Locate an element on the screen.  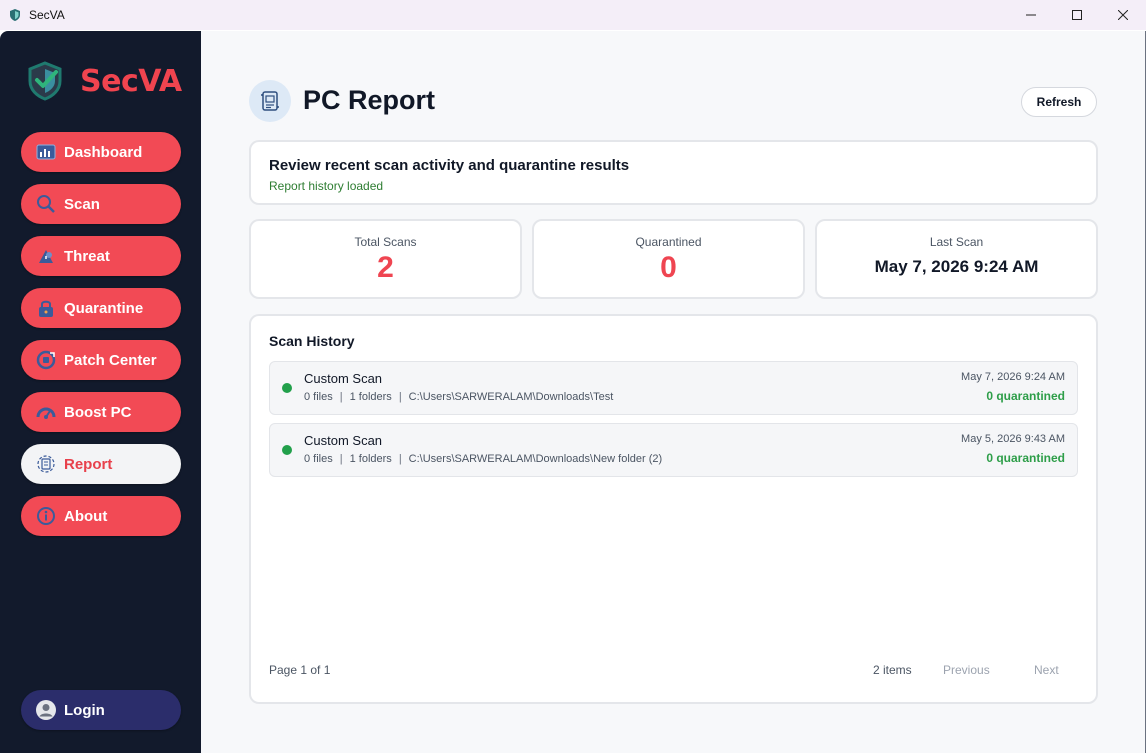
search-icon is located at coordinates (46, 204).